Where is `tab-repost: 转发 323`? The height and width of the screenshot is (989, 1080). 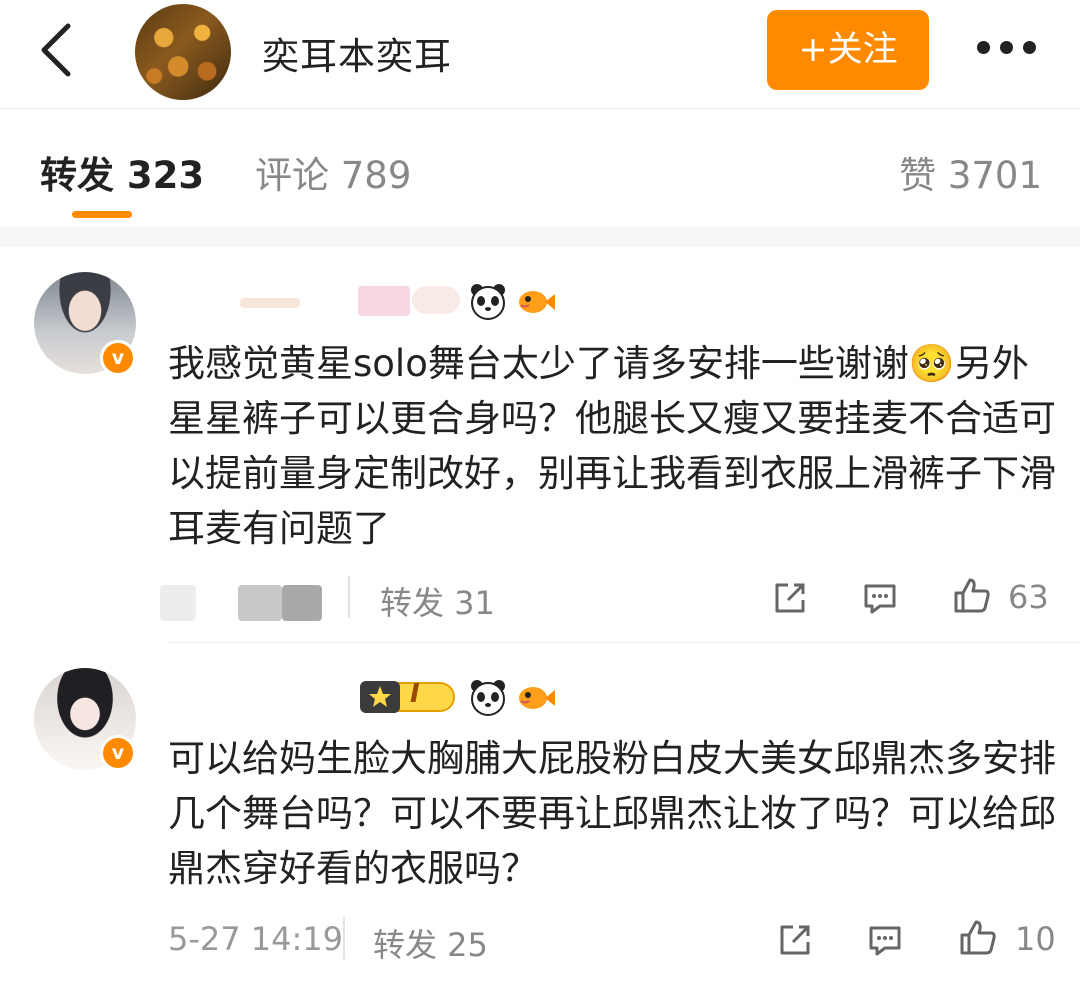 tab-repost: 转发 323 is located at coordinates (122, 172).